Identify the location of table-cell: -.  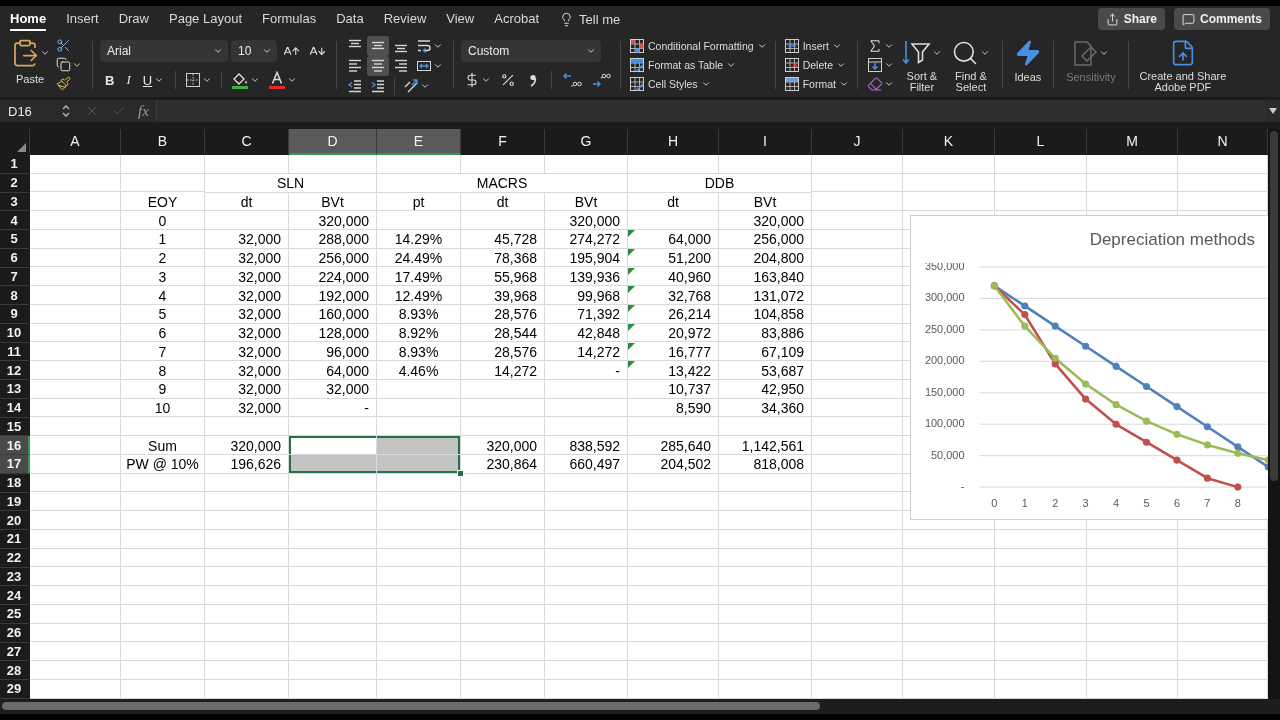
(367, 408).